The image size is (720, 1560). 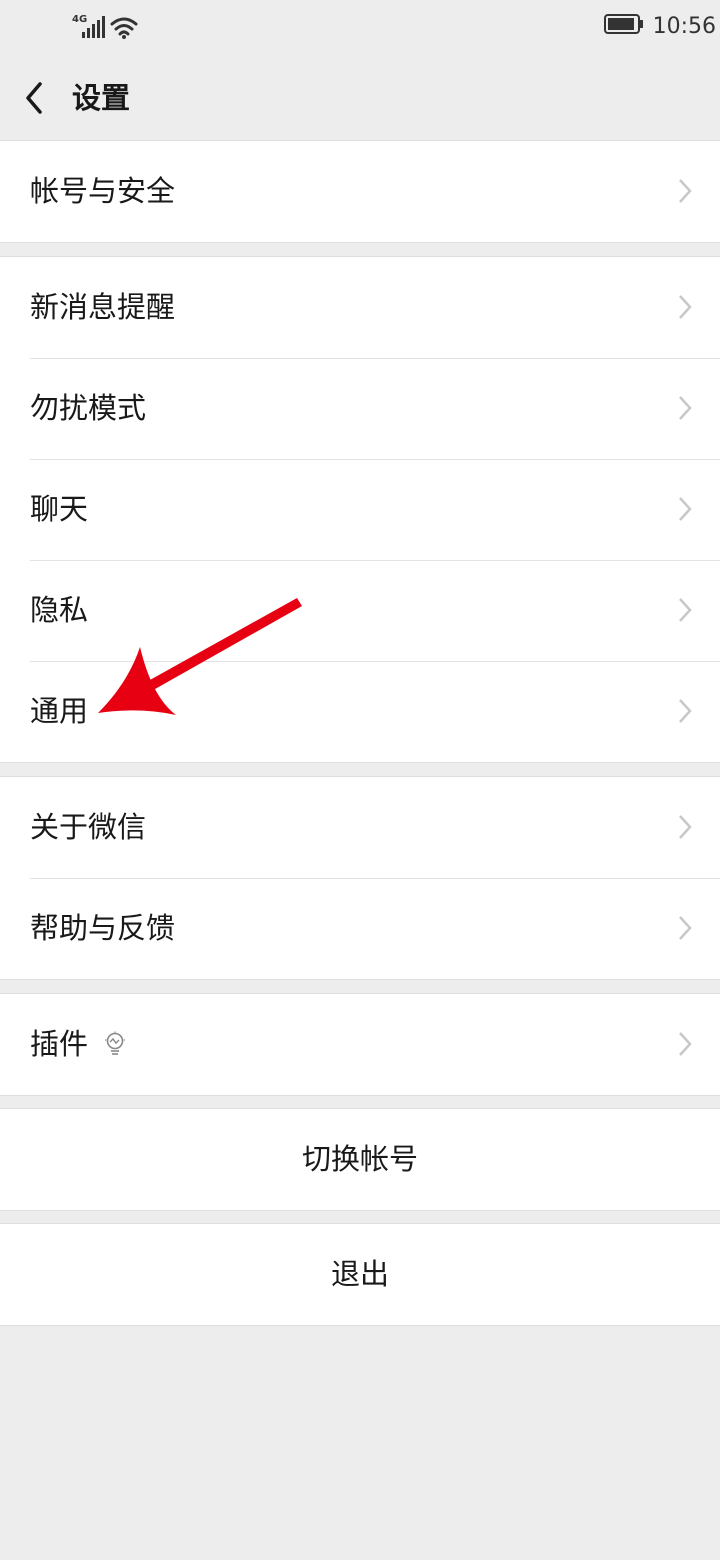 What do you see at coordinates (360, 711) in the screenshot?
I see `settings-row-general: 通用` at bounding box center [360, 711].